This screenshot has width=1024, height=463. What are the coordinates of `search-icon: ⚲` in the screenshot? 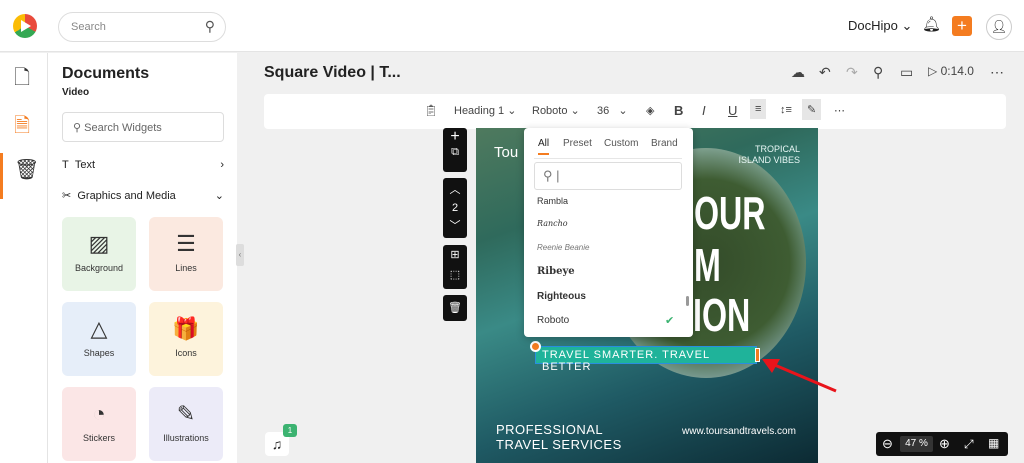 It's located at (878, 72).